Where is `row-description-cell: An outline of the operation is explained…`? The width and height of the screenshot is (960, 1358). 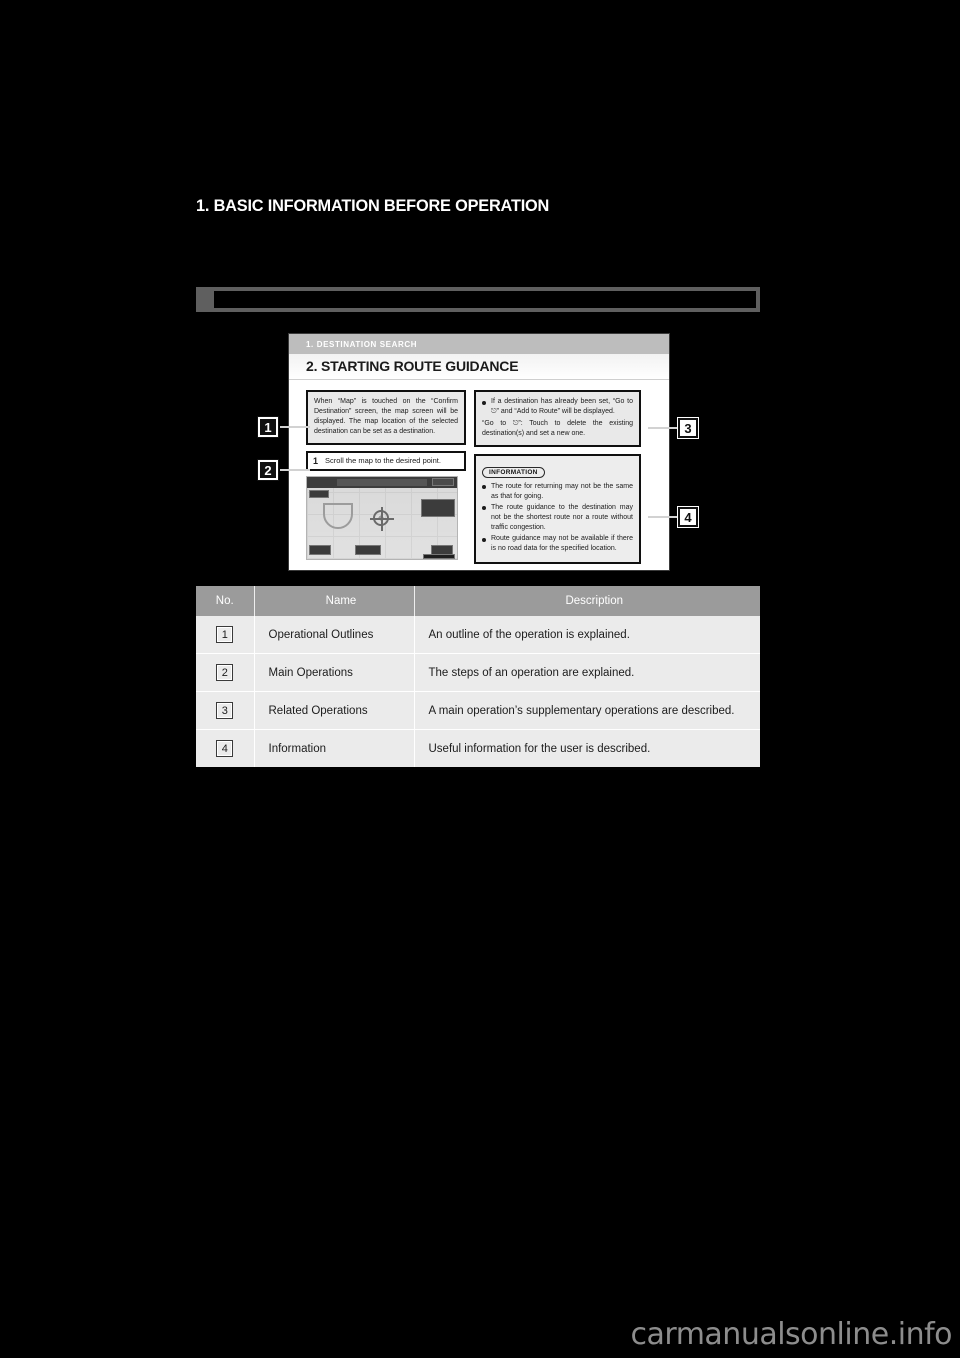 row-description-cell: An outline of the operation is explained… is located at coordinates (587, 635).